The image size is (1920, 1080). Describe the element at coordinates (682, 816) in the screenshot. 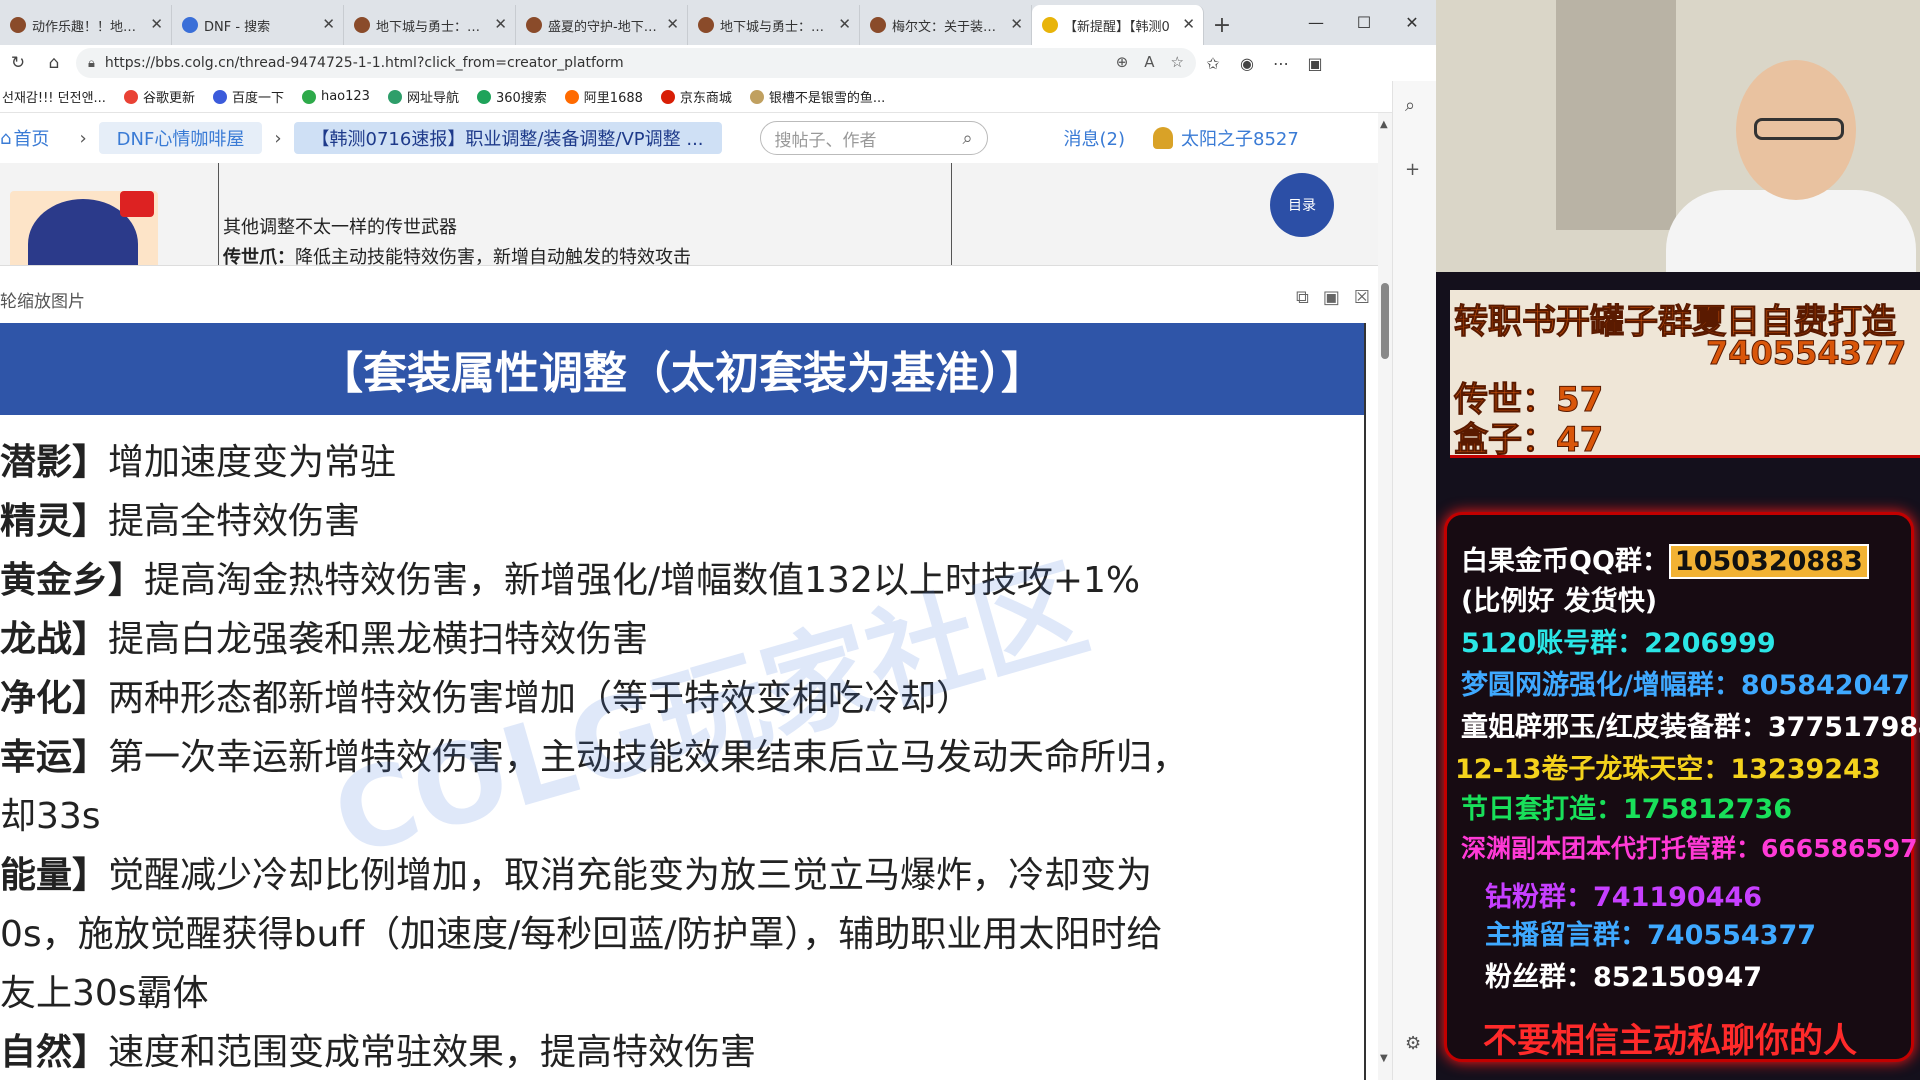

I see `article-line: 却33s` at that location.